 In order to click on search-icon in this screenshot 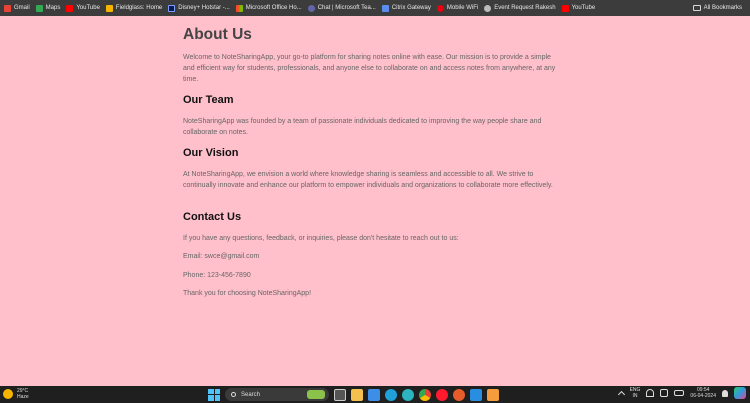, I will do `click(233, 394)`.